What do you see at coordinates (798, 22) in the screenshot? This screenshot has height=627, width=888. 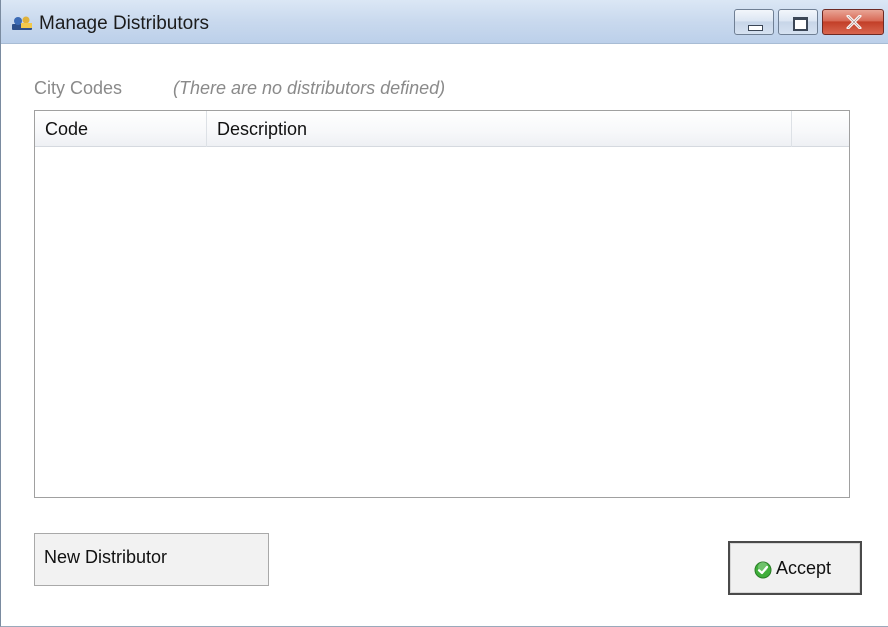 I see `maximize-button` at bounding box center [798, 22].